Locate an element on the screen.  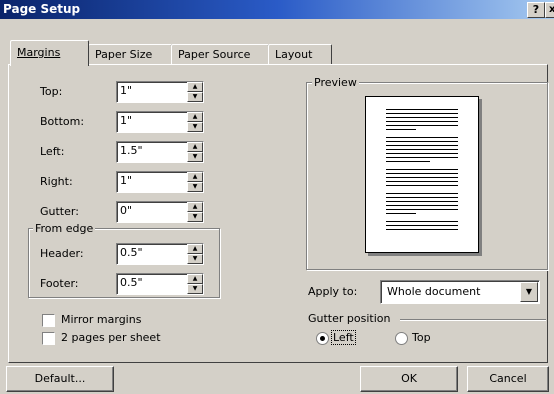
ok-button: OK is located at coordinates (409, 379).